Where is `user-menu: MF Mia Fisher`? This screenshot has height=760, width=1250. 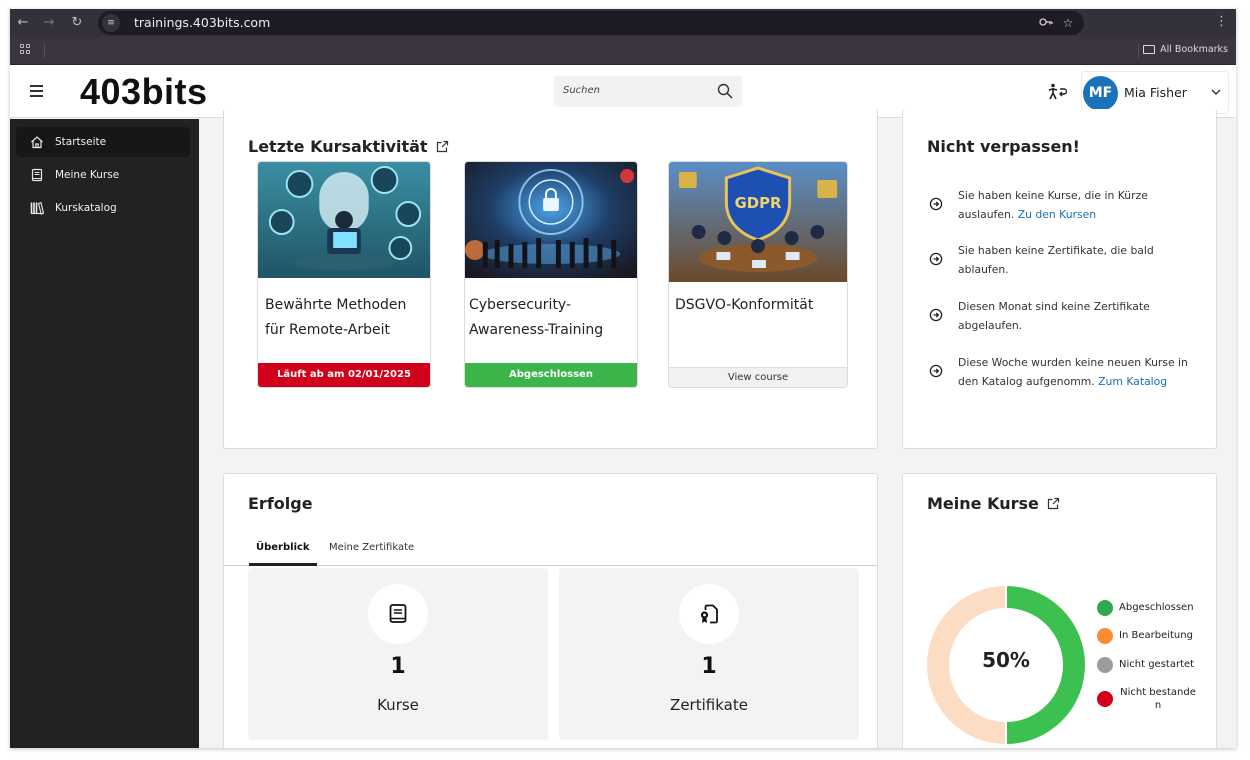 user-menu: MF Mia Fisher is located at coordinates (1155, 92).